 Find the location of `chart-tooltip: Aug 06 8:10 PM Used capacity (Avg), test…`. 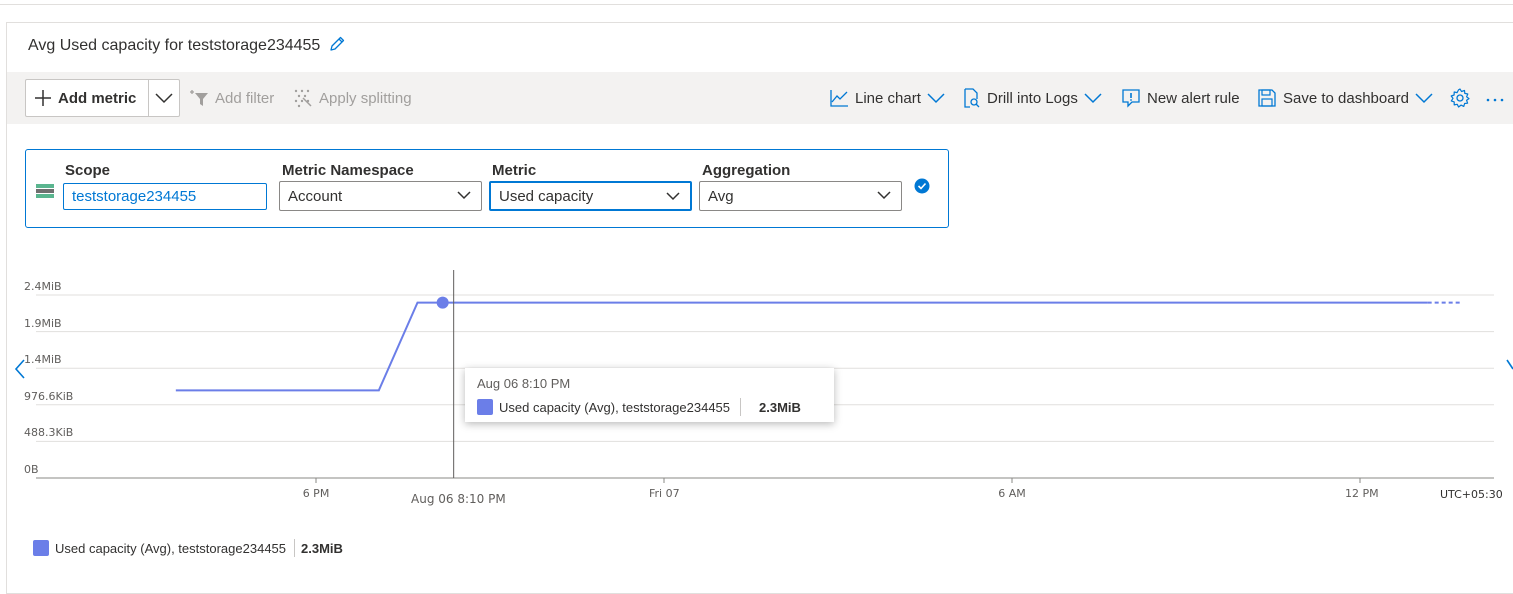

chart-tooltip: Aug 06 8:10 PM Used capacity (Avg), test… is located at coordinates (649, 395).